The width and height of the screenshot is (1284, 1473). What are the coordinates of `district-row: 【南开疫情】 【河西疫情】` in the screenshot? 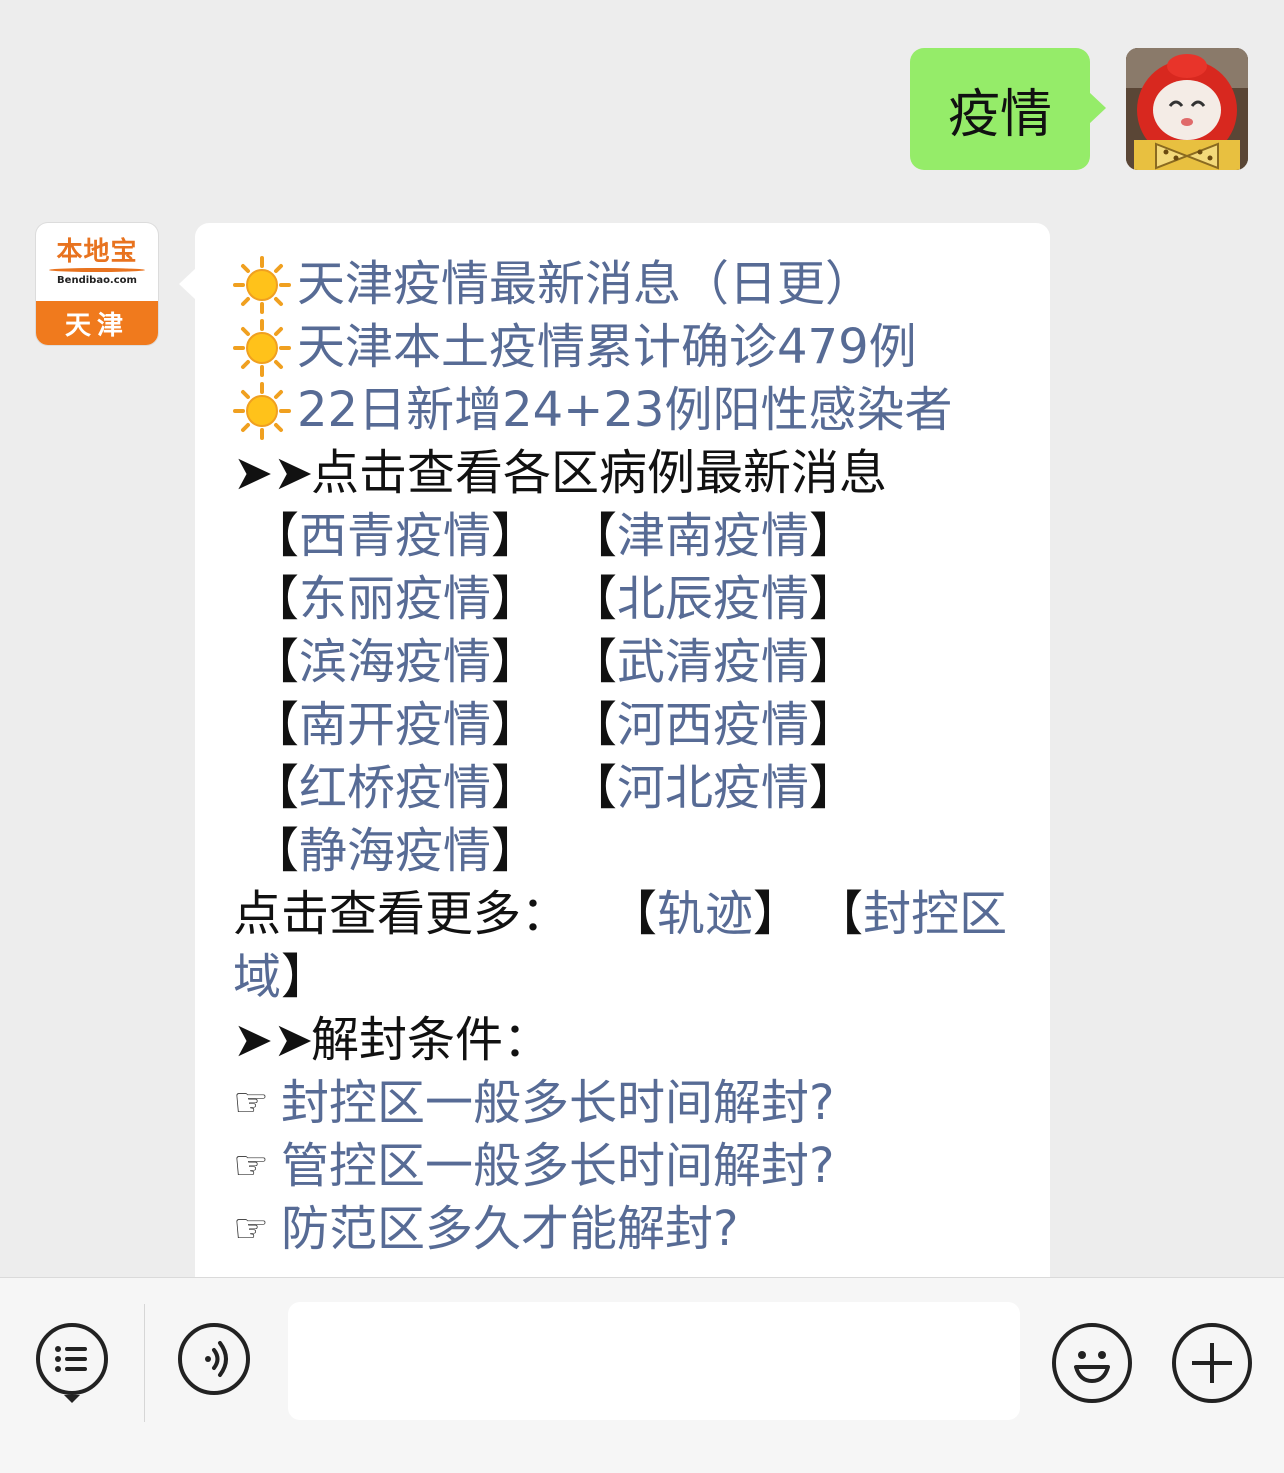 It's located at (633, 725).